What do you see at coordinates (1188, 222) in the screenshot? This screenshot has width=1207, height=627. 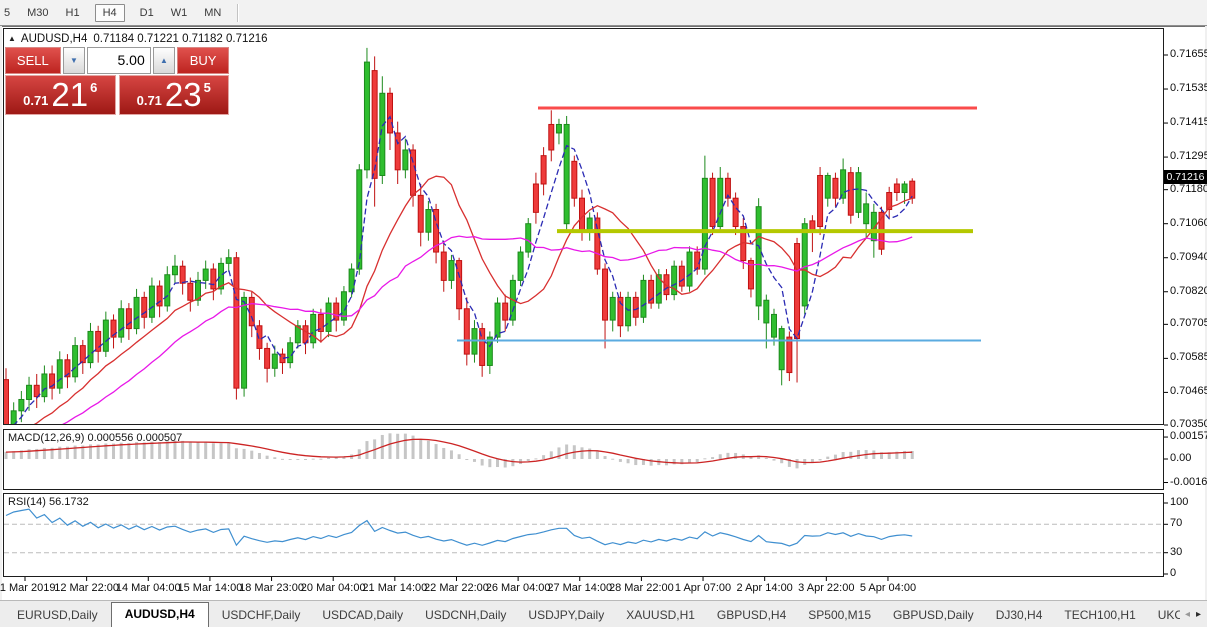 I see `price-tick-label: 0.71060` at bounding box center [1188, 222].